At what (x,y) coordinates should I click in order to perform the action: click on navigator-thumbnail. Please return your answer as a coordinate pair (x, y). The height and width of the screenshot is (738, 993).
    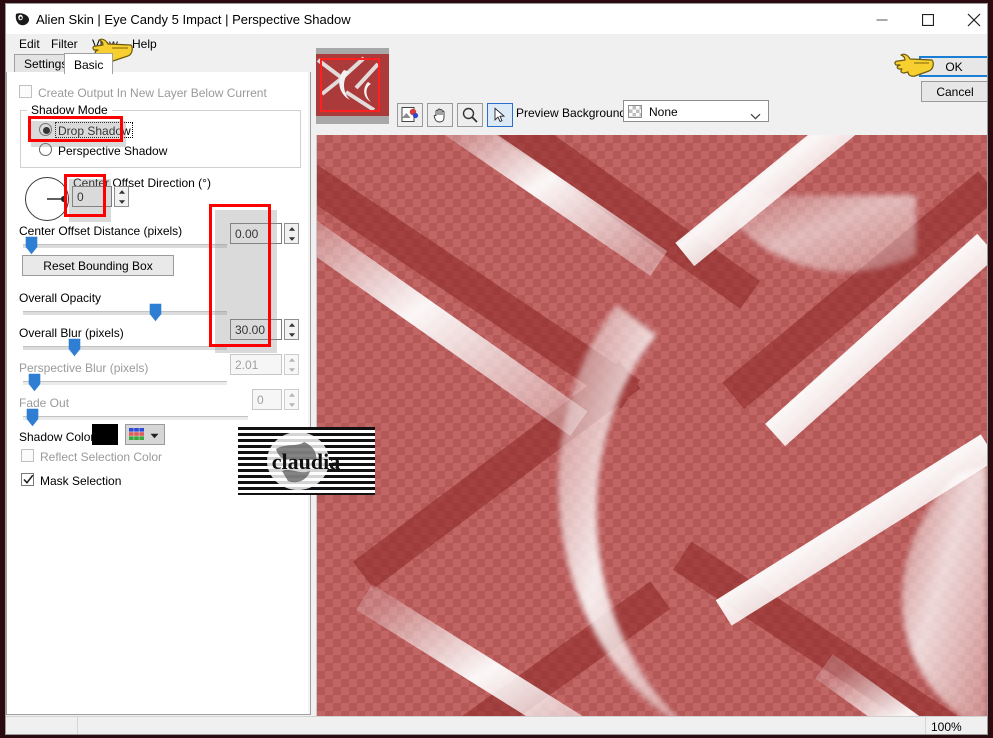
    Looking at the image, I should click on (352, 86).